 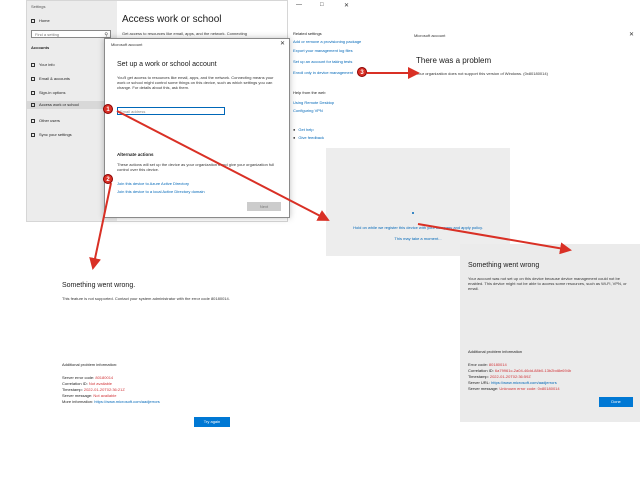 What do you see at coordinates (33, 120) in the screenshot?
I see `people-icon` at bounding box center [33, 120].